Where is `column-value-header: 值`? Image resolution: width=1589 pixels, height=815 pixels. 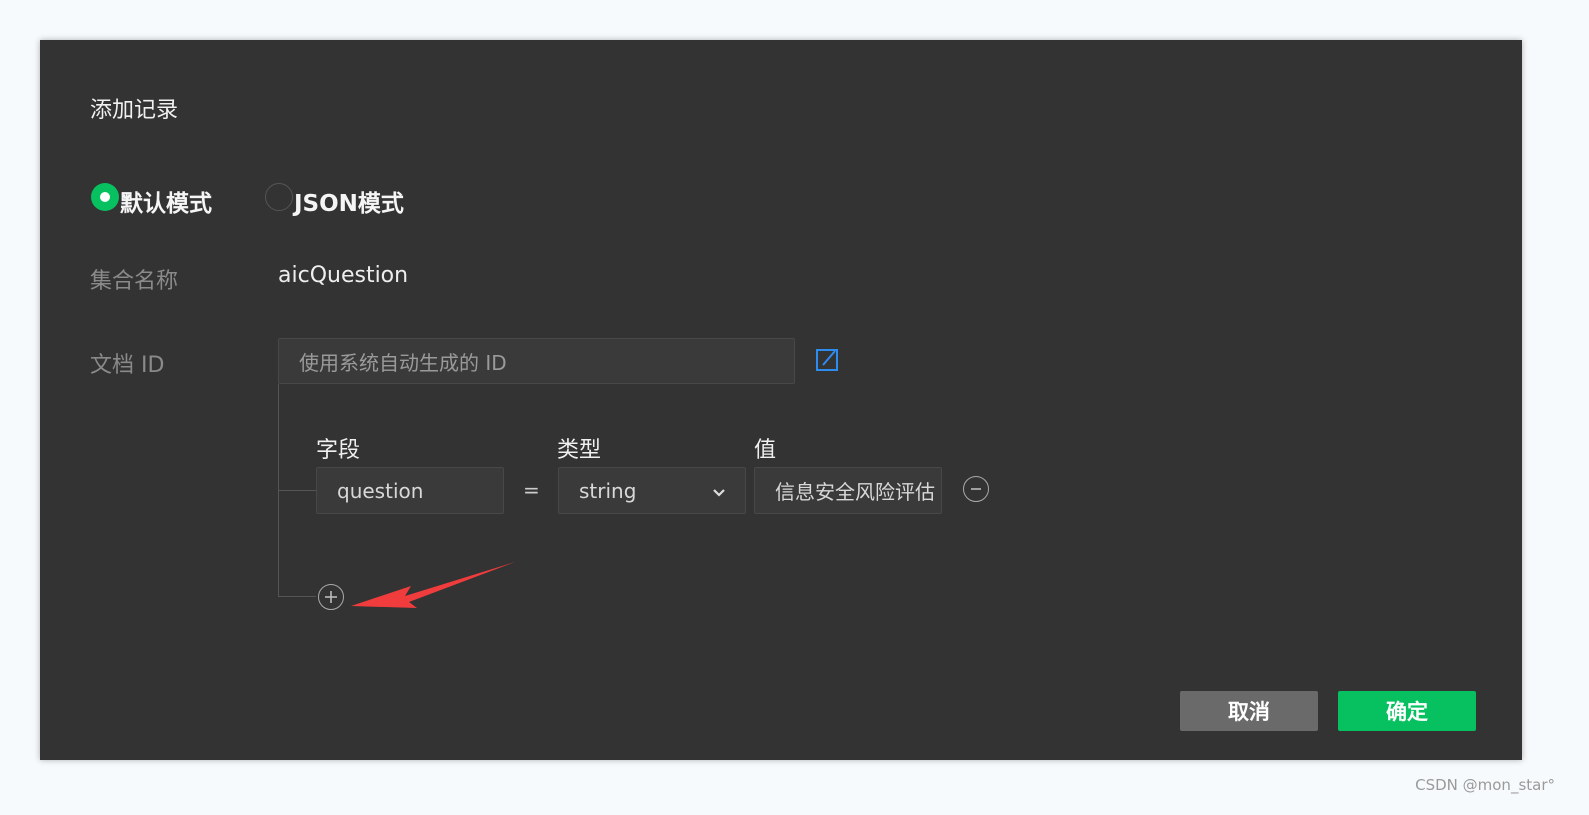
column-value-header: 值 is located at coordinates (765, 450).